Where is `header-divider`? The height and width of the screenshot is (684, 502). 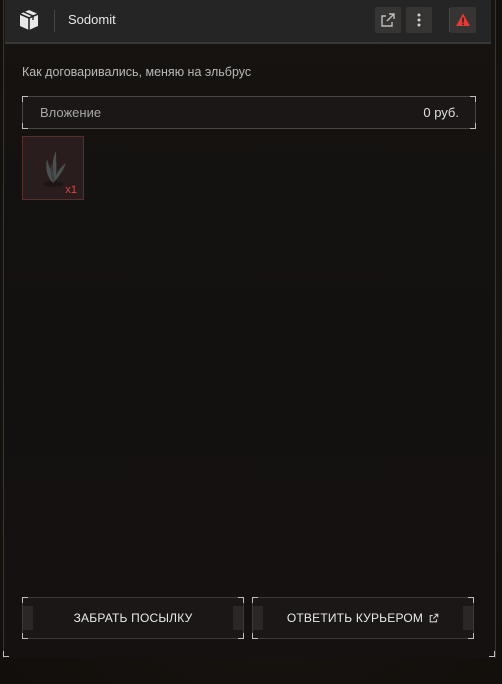 header-divider is located at coordinates (54, 21).